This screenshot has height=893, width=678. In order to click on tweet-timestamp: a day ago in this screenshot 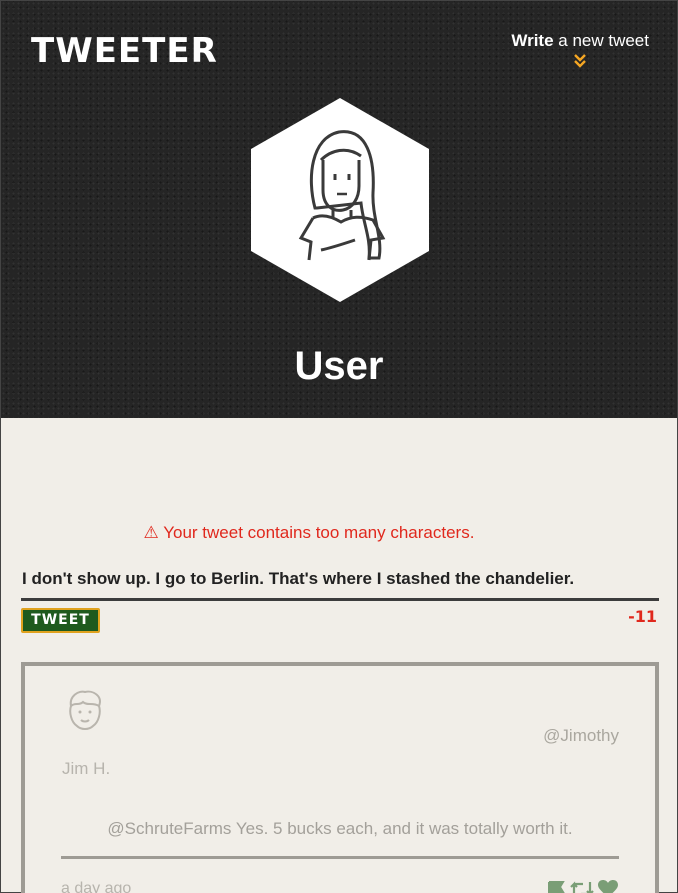, I will do `click(96, 886)`.